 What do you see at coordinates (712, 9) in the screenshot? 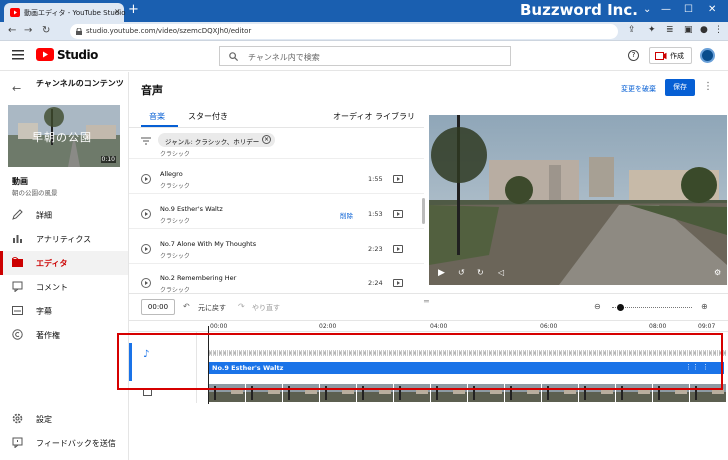
I see `window-close-button: ✕` at bounding box center [712, 9].